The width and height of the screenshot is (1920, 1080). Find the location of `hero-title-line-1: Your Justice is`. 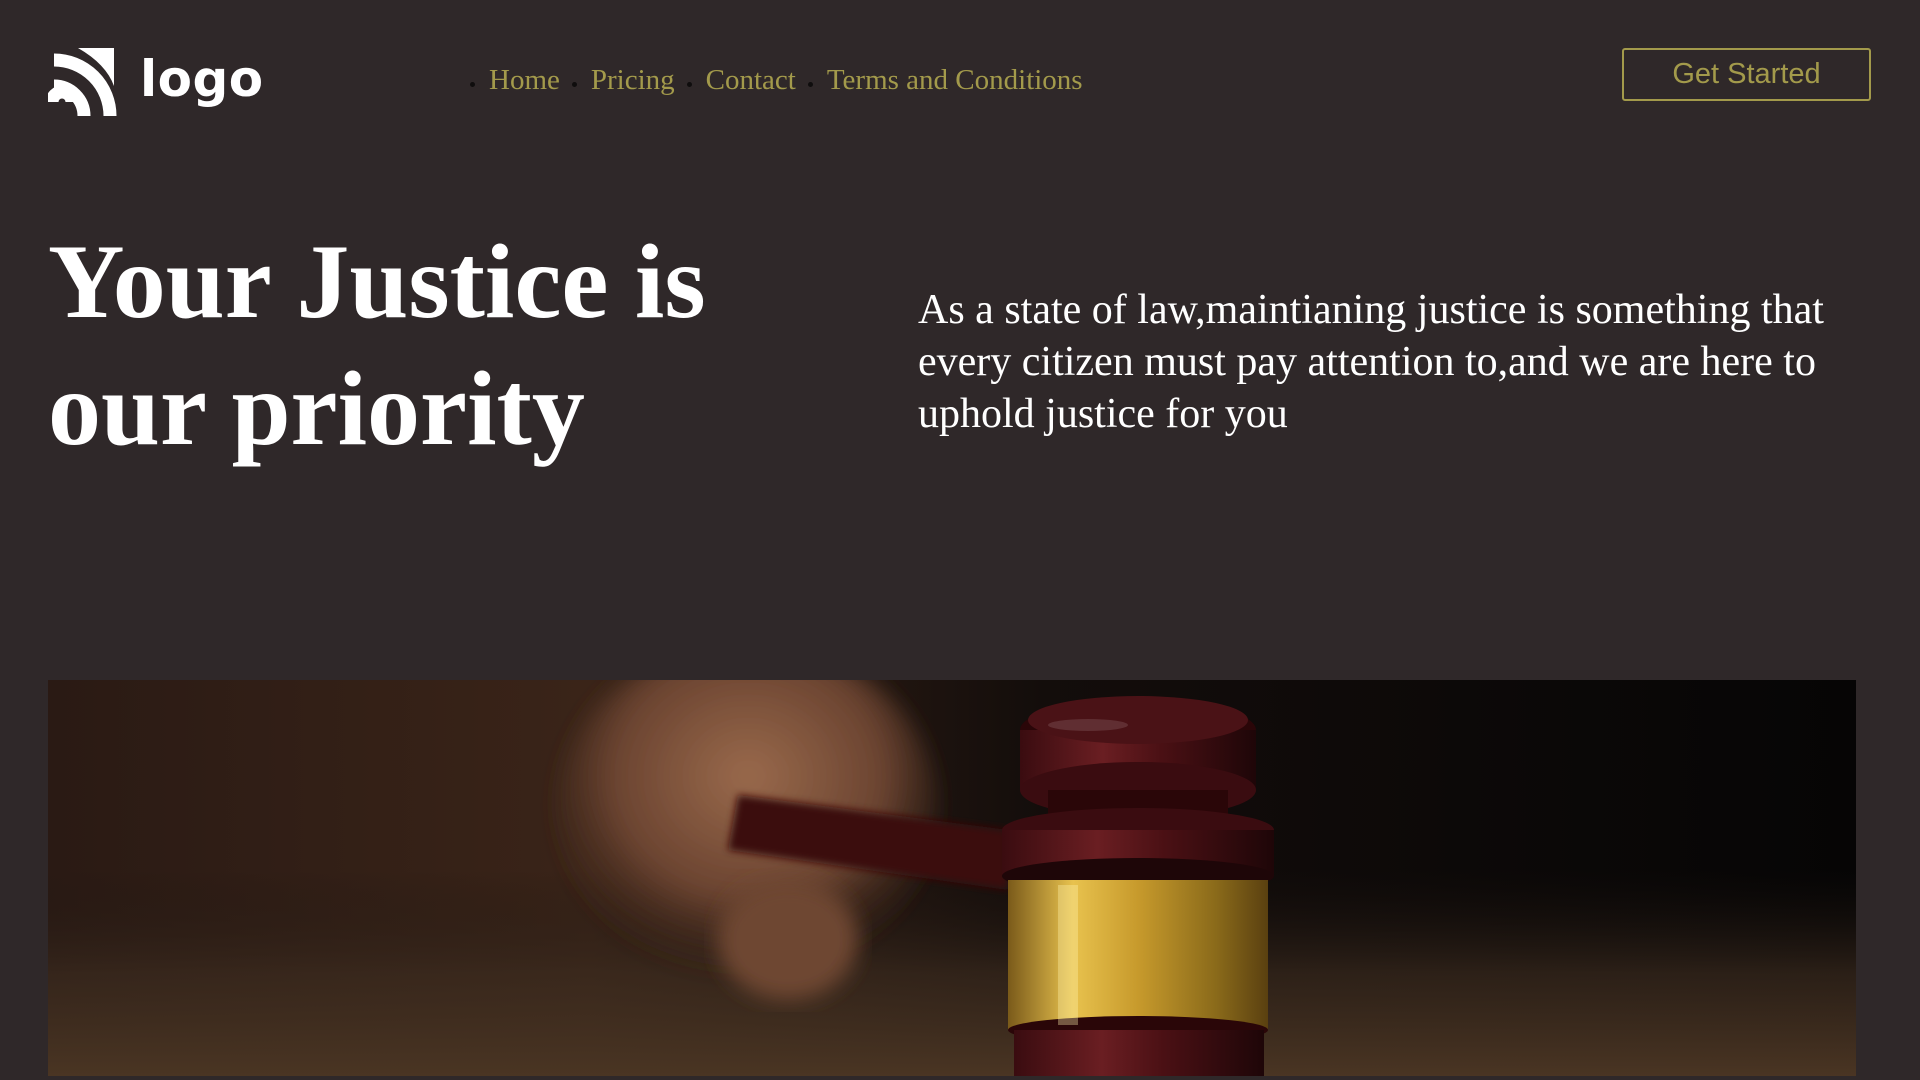

hero-title-line-1: Your Justice is is located at coordinates (377, 281).